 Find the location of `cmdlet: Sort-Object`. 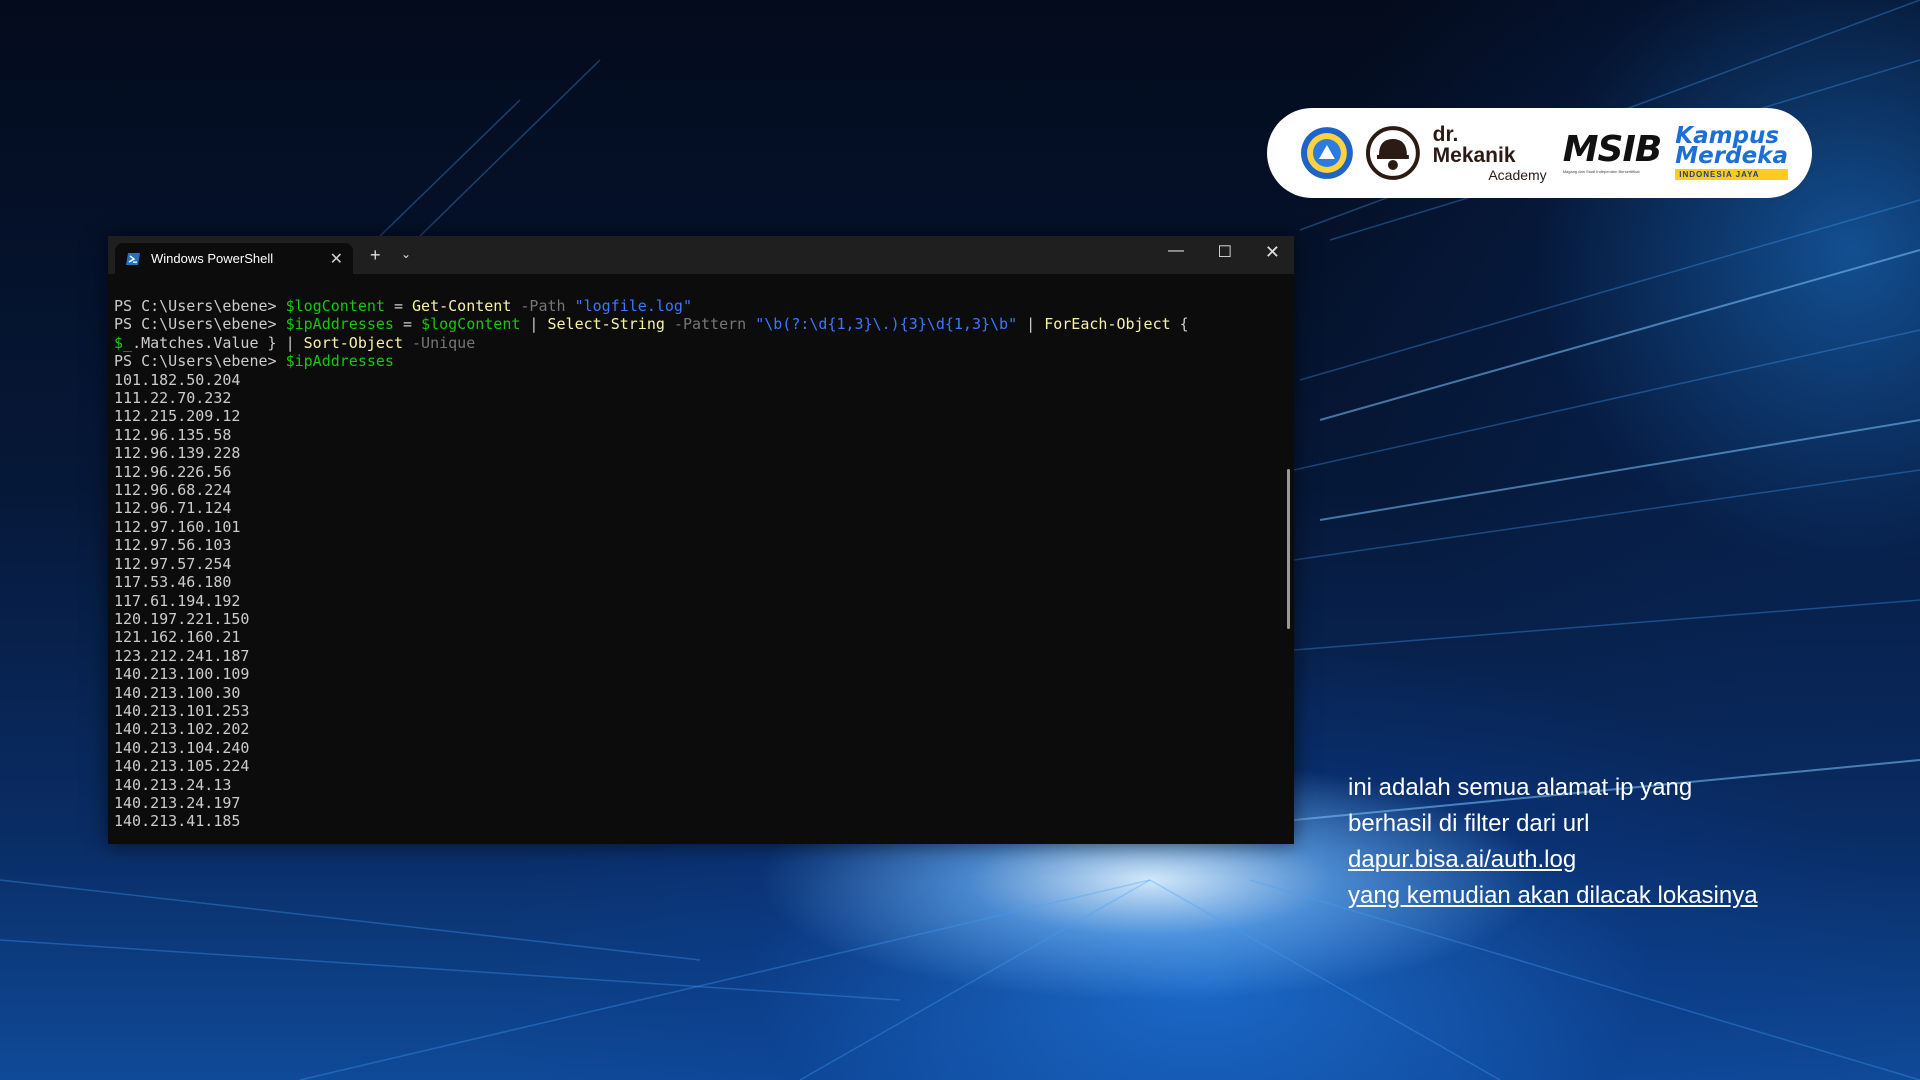

cmdlet: Sort-Object is located at coordinates (353, 342).